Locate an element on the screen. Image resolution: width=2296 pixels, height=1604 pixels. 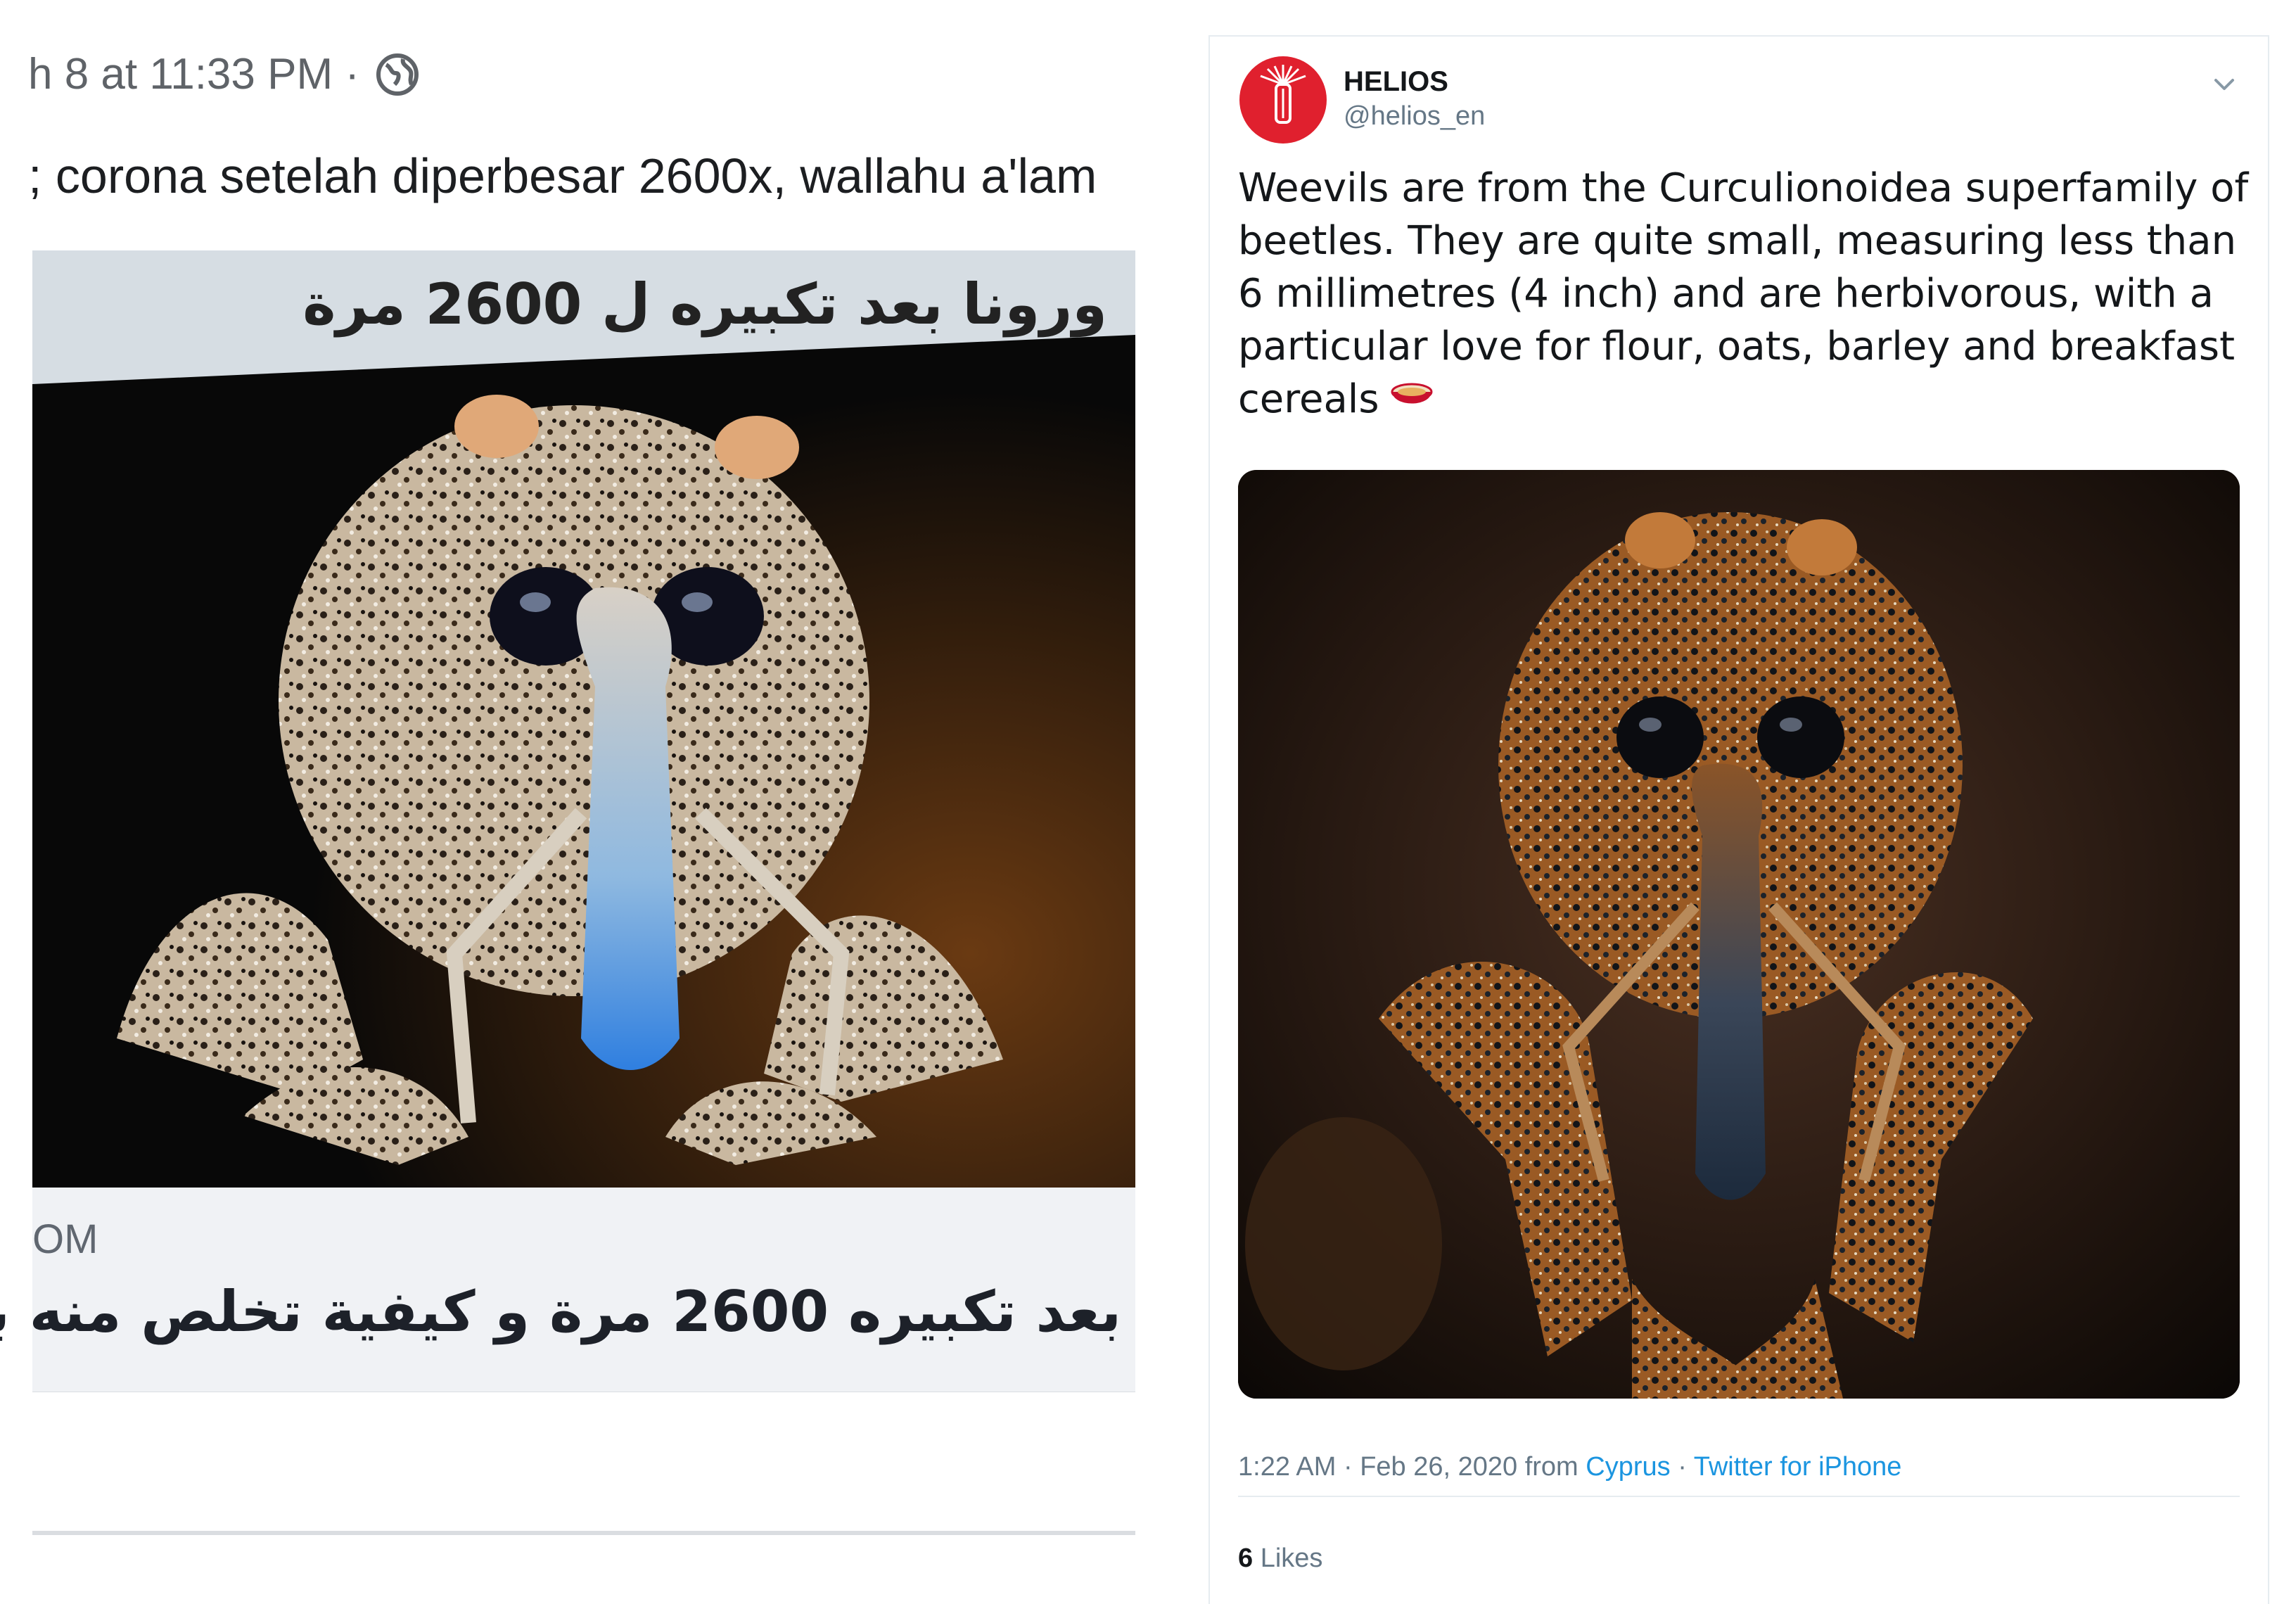
link-domain: OM is located at coordinates (65, 1239).